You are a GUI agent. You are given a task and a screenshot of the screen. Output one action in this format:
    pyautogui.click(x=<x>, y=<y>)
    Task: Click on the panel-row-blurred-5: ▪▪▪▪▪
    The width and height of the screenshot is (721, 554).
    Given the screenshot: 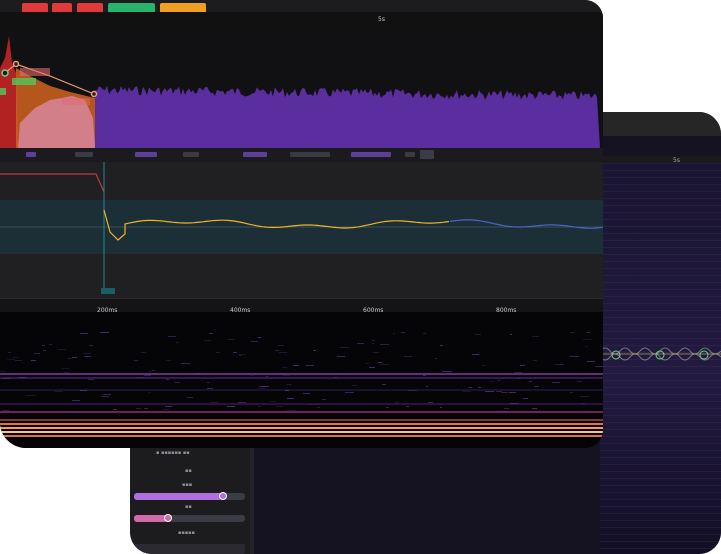 What is the action you would take?
    pyautogui.click(x=186, y=533)
    